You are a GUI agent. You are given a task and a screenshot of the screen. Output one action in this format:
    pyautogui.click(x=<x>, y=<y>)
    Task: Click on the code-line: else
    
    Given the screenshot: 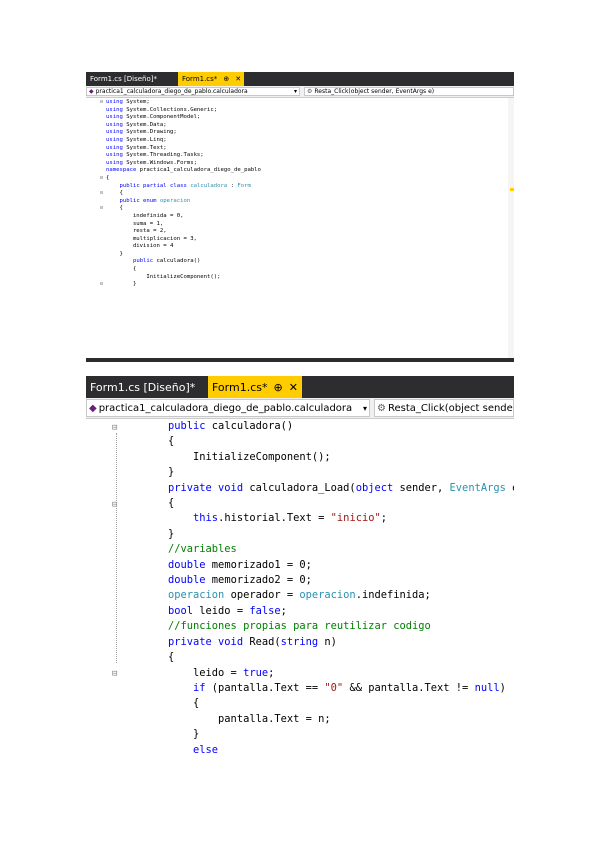 What is the action you would take?
    pyautogui.click(x=300, y=749)
    